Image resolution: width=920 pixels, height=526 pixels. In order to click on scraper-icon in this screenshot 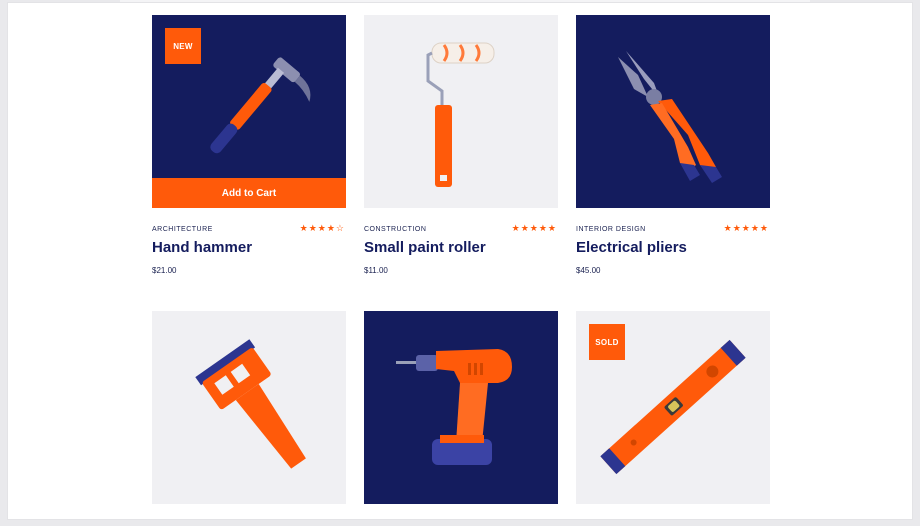, I will do `click(250, 404)`.